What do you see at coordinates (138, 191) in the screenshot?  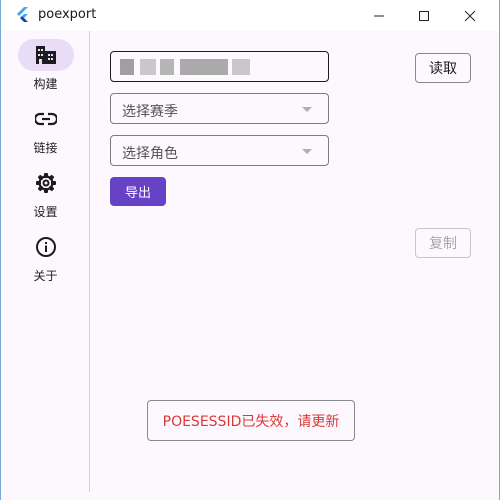 I see `export-button: 导出` at bounding box center [138, 191].